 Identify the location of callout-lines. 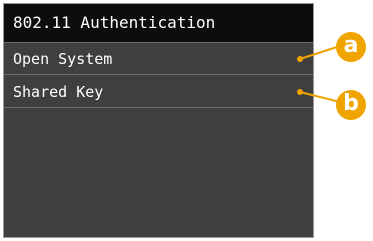
(319, 74).